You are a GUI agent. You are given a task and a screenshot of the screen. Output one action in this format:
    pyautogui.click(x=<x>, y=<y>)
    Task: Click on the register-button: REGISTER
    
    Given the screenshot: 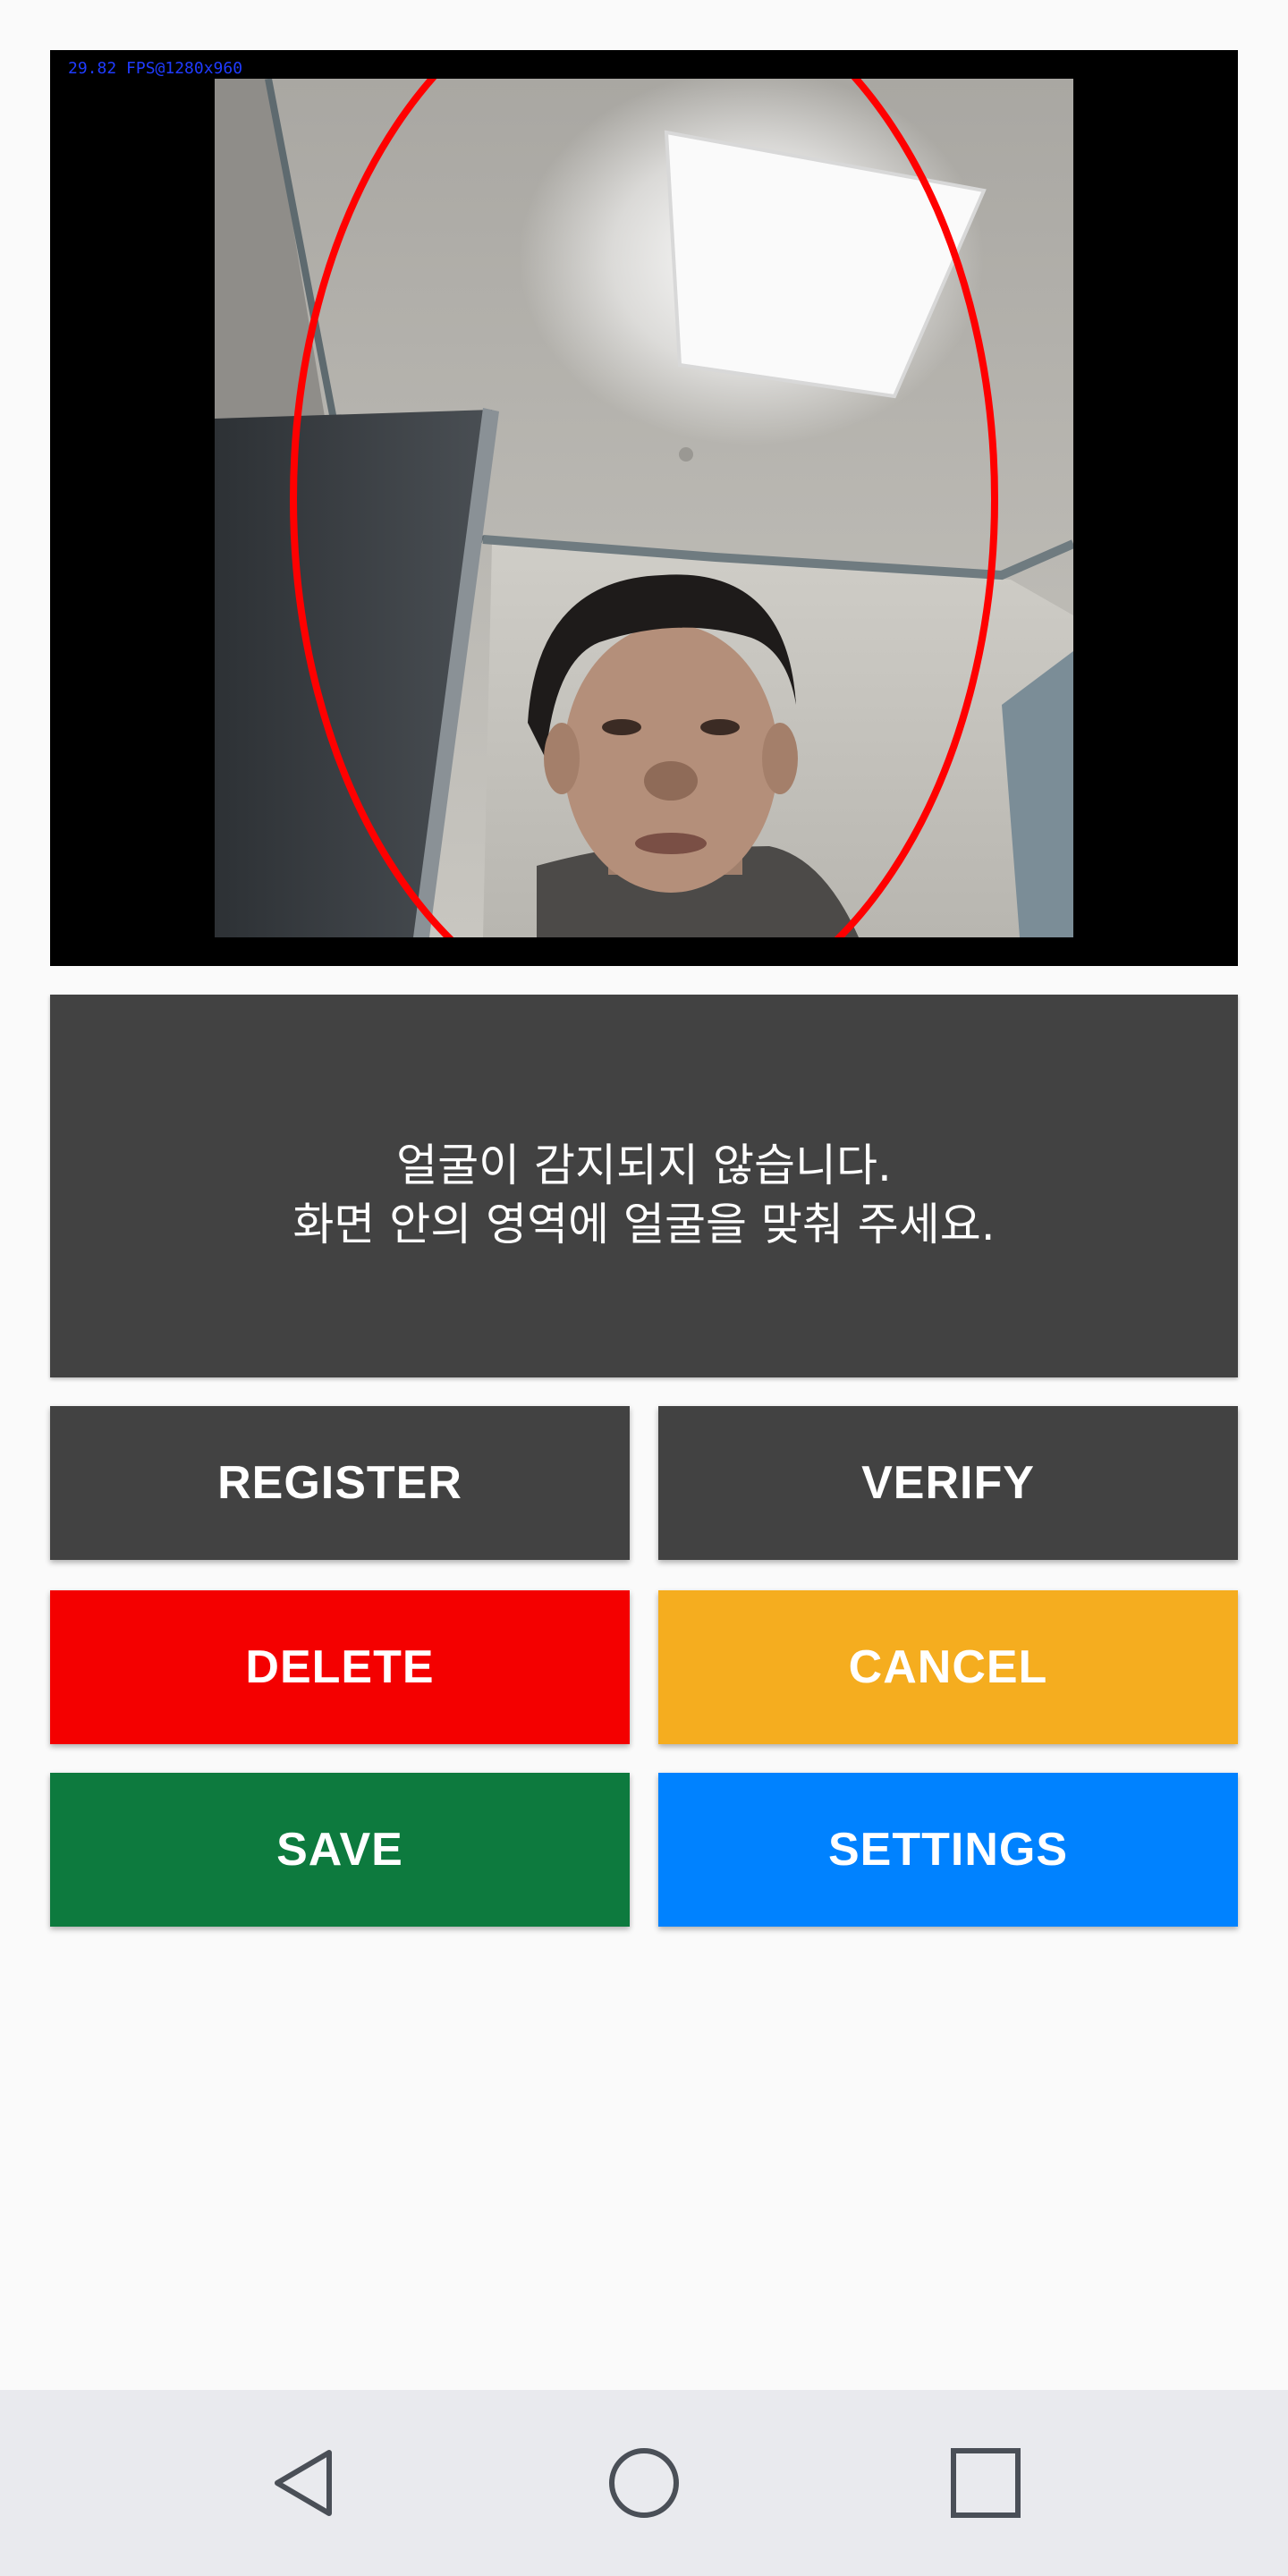 What is the action you would take?
    pyautogui.click(x=340, y=1483)
    